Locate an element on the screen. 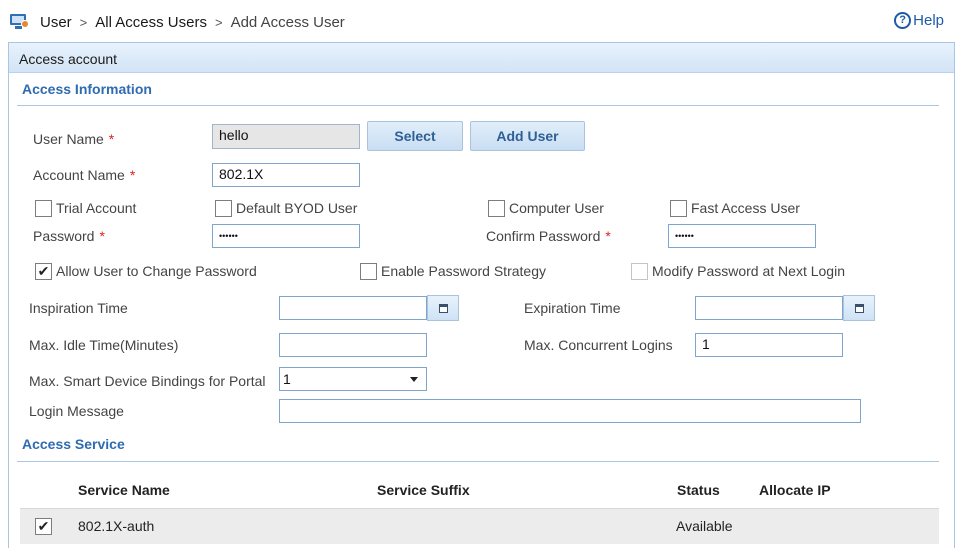 The height and width of the screenshot is (548, 962). enable-password-strategy-label: Enable Password Strategy is located at coordinates (463, 271).